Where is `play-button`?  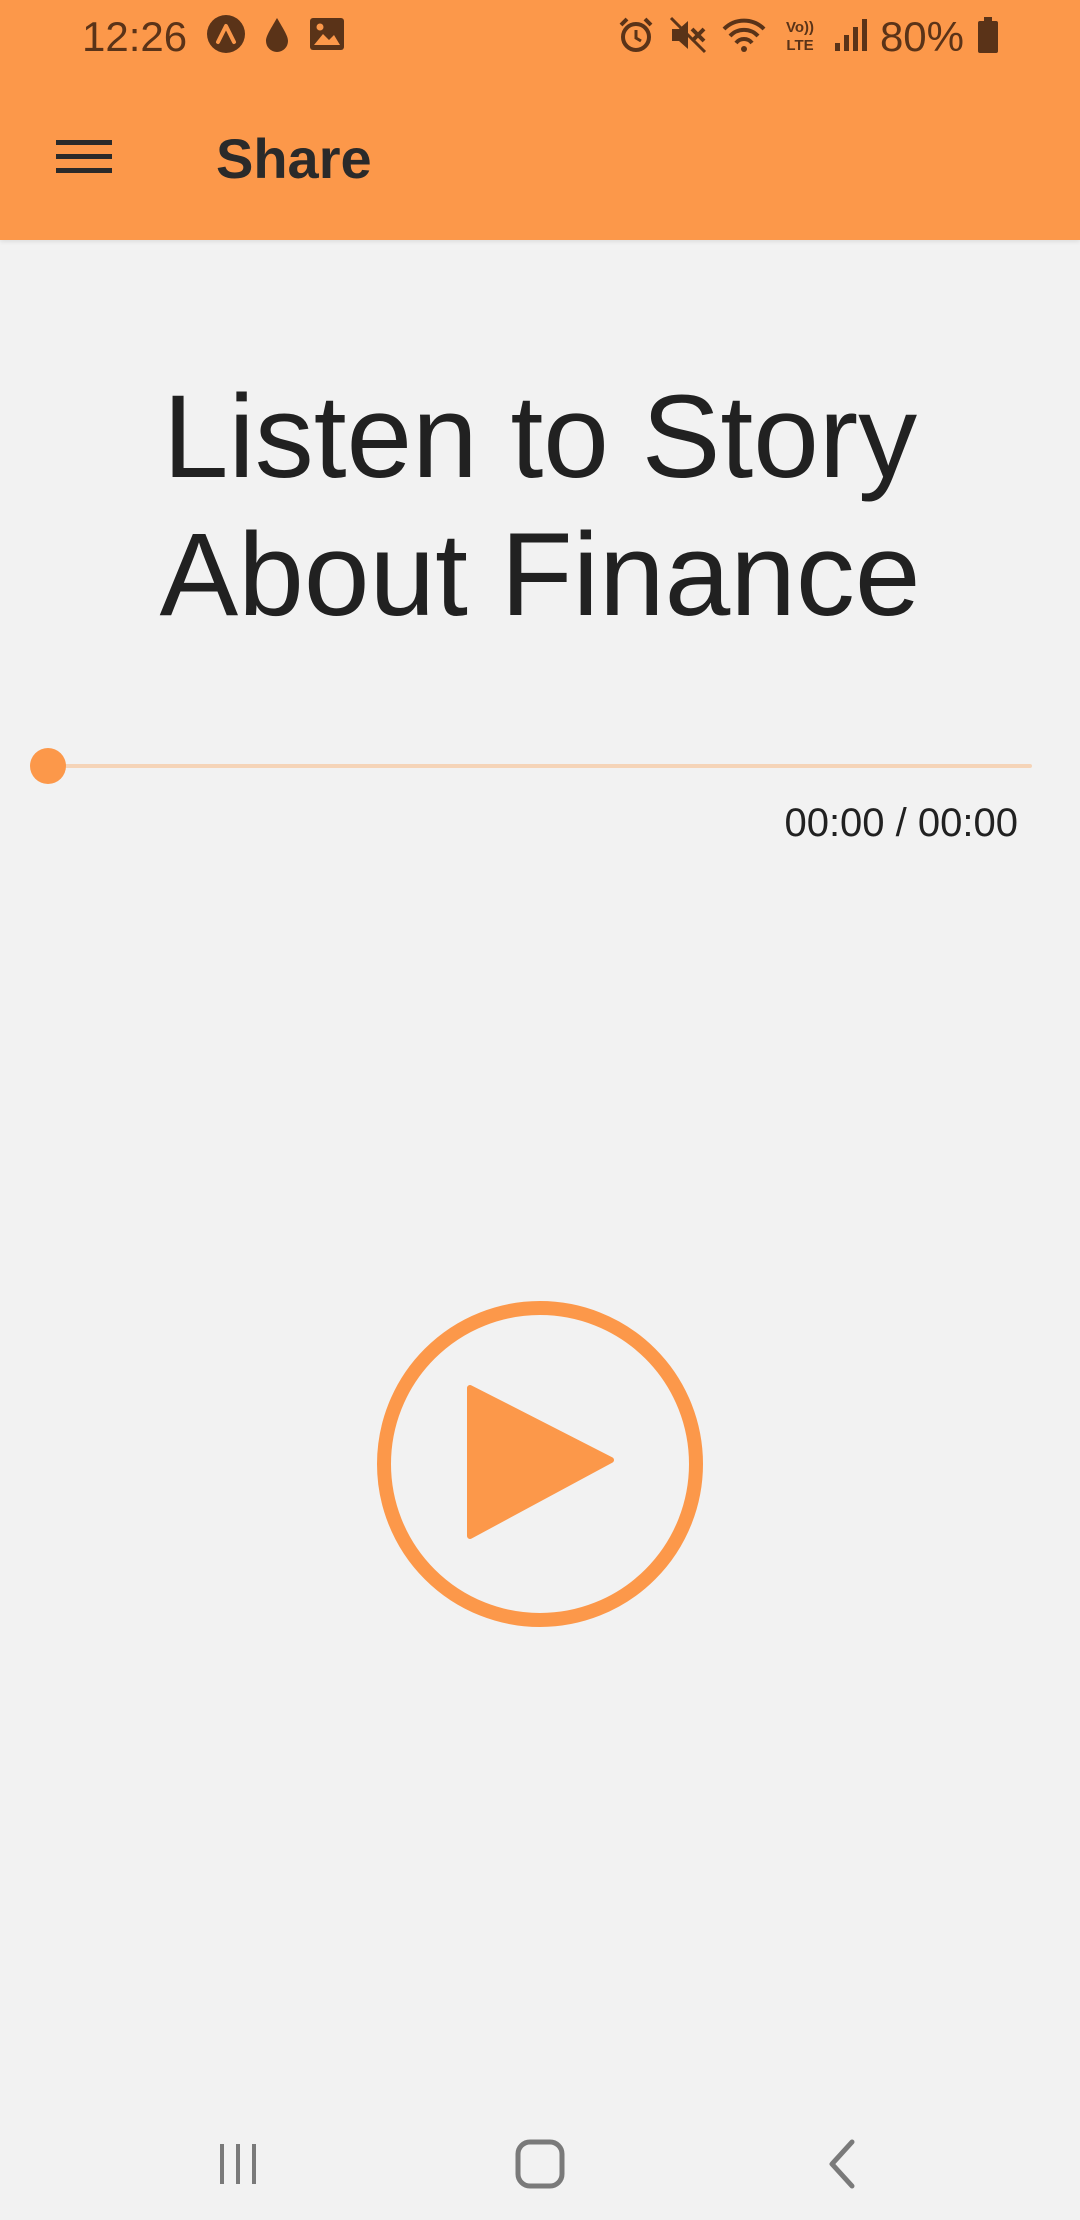 play-button is located at coordinates (540, 1464).